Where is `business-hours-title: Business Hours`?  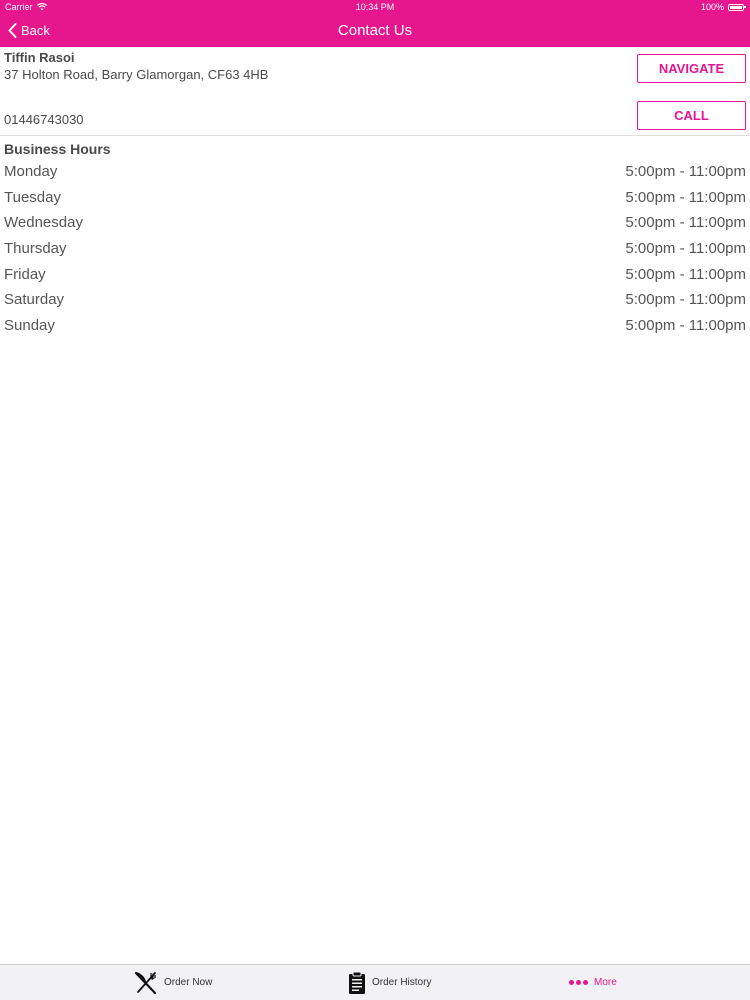
business-hours-title: Business Hours is located at coordinates (57, 149).